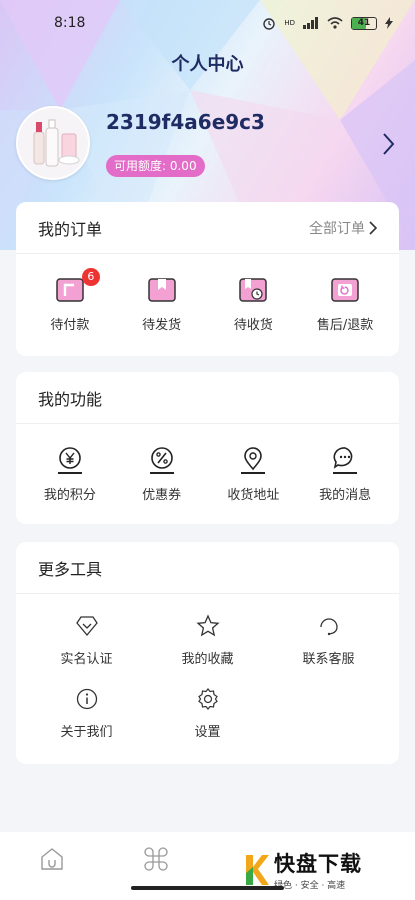 Image resolution: width=415 pixels, height=900 pixels. What do you see at coordinates (90, 277) in the screenshot?
I see `pending-payment-badge: 6` at bounding box center [90, 277].